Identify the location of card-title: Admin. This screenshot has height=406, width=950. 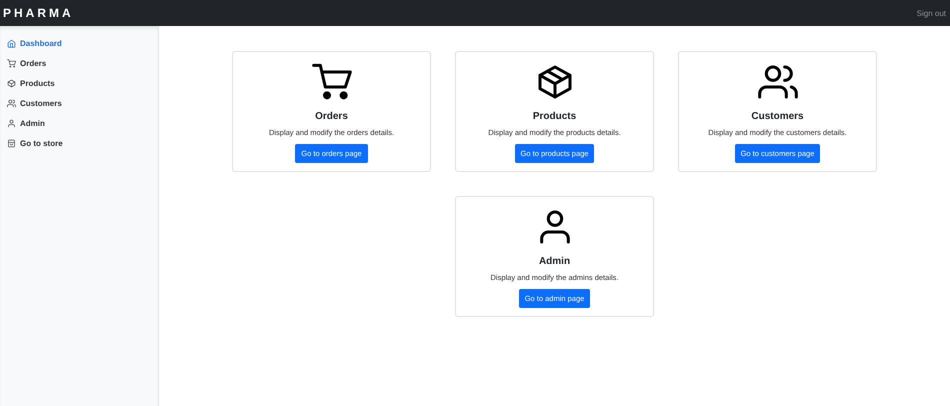
(554, 261).